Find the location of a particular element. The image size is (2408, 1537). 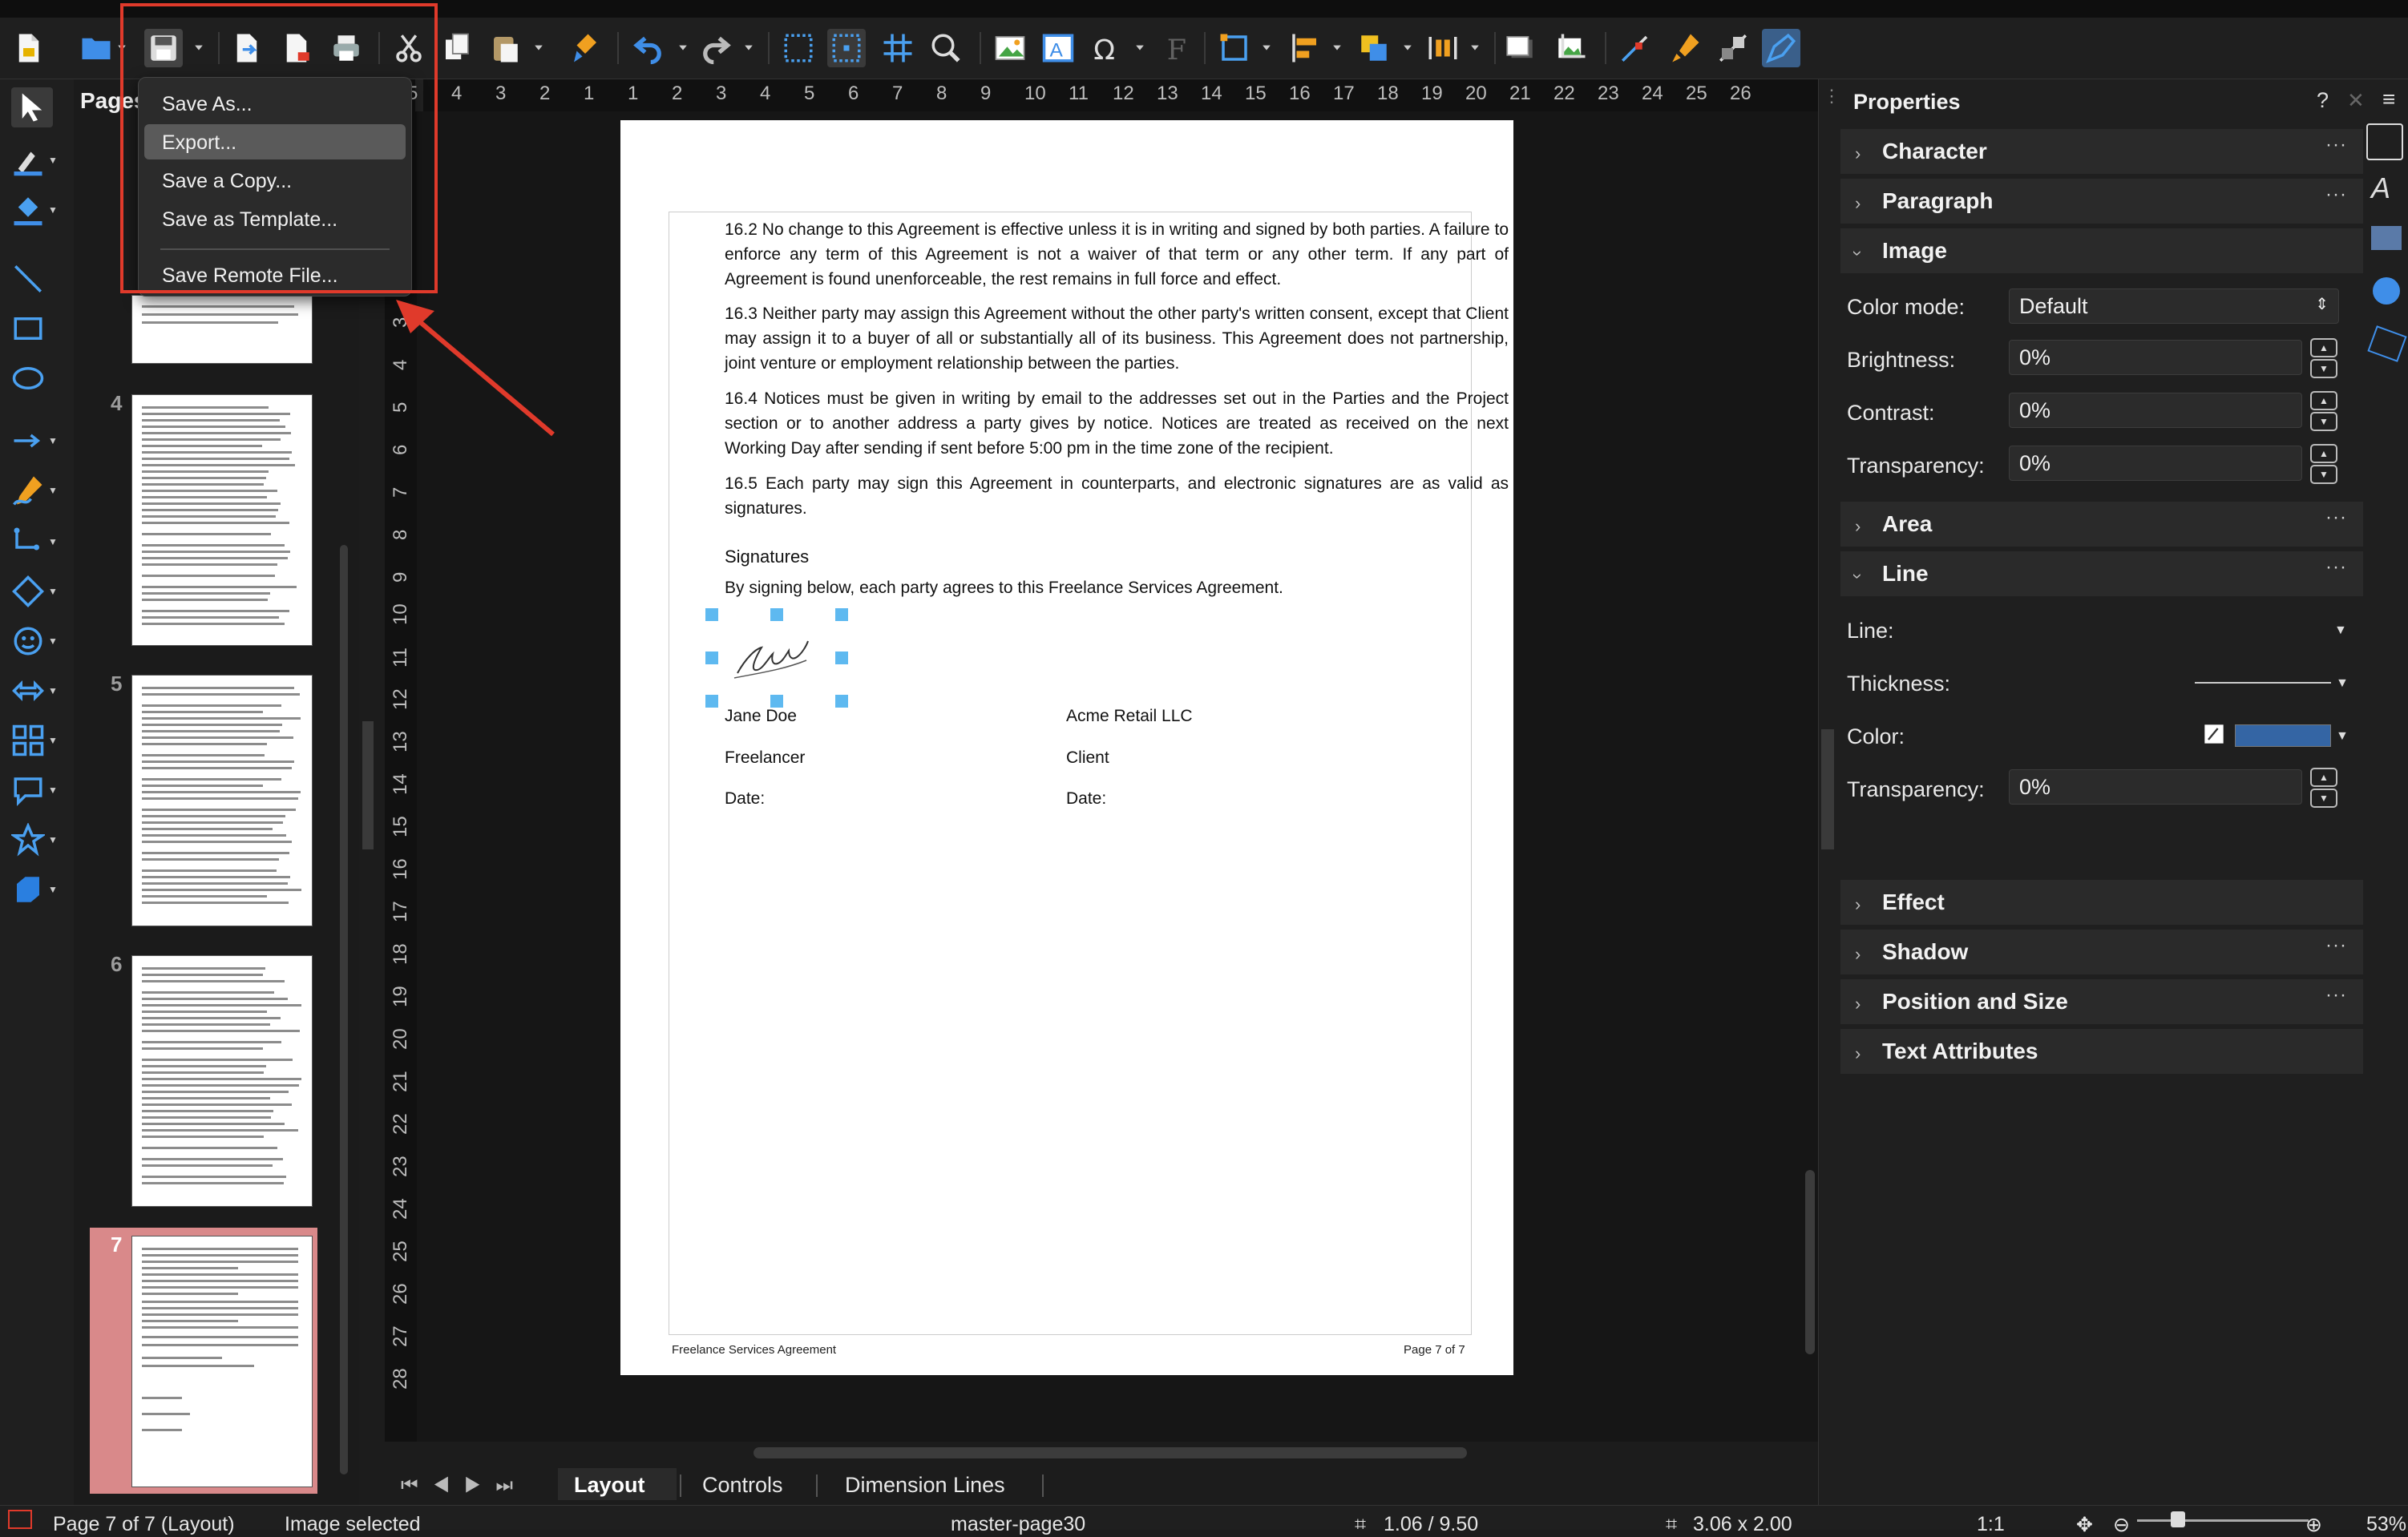

thickness-dropdown-icon: ▼ is located at coordinates (2342, 683).